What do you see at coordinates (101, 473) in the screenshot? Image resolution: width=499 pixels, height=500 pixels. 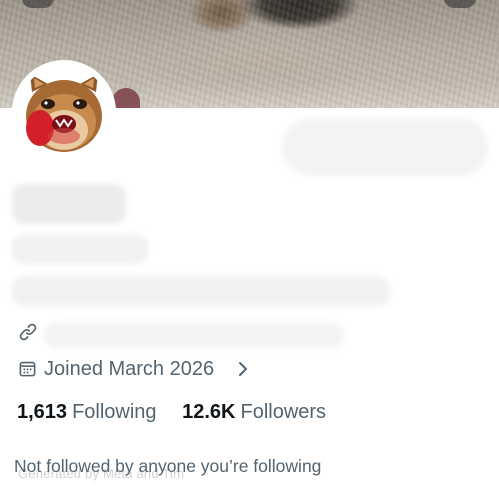 I see `watermark: Generated by Meta and Tim` at bounding box center [101, 473].